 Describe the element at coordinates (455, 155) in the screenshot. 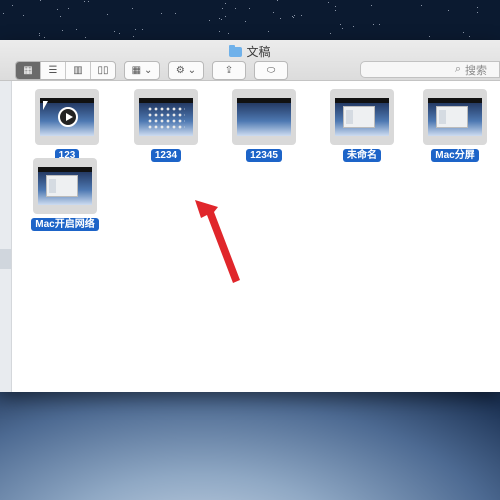

I see `file-name-label: Mac分屏` at that location.